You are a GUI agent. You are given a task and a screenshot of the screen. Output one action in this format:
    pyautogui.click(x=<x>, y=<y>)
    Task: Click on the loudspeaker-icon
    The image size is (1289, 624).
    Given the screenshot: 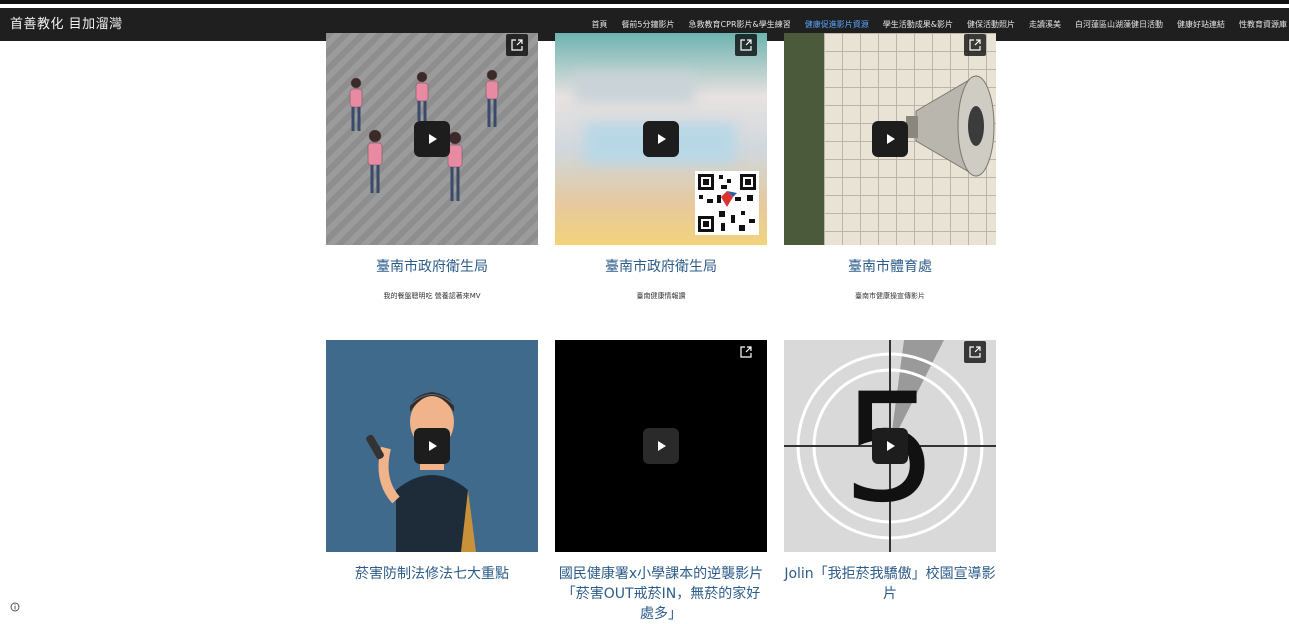 What is the action you would take?
    pyautogui.click(x=950, y=126)
    